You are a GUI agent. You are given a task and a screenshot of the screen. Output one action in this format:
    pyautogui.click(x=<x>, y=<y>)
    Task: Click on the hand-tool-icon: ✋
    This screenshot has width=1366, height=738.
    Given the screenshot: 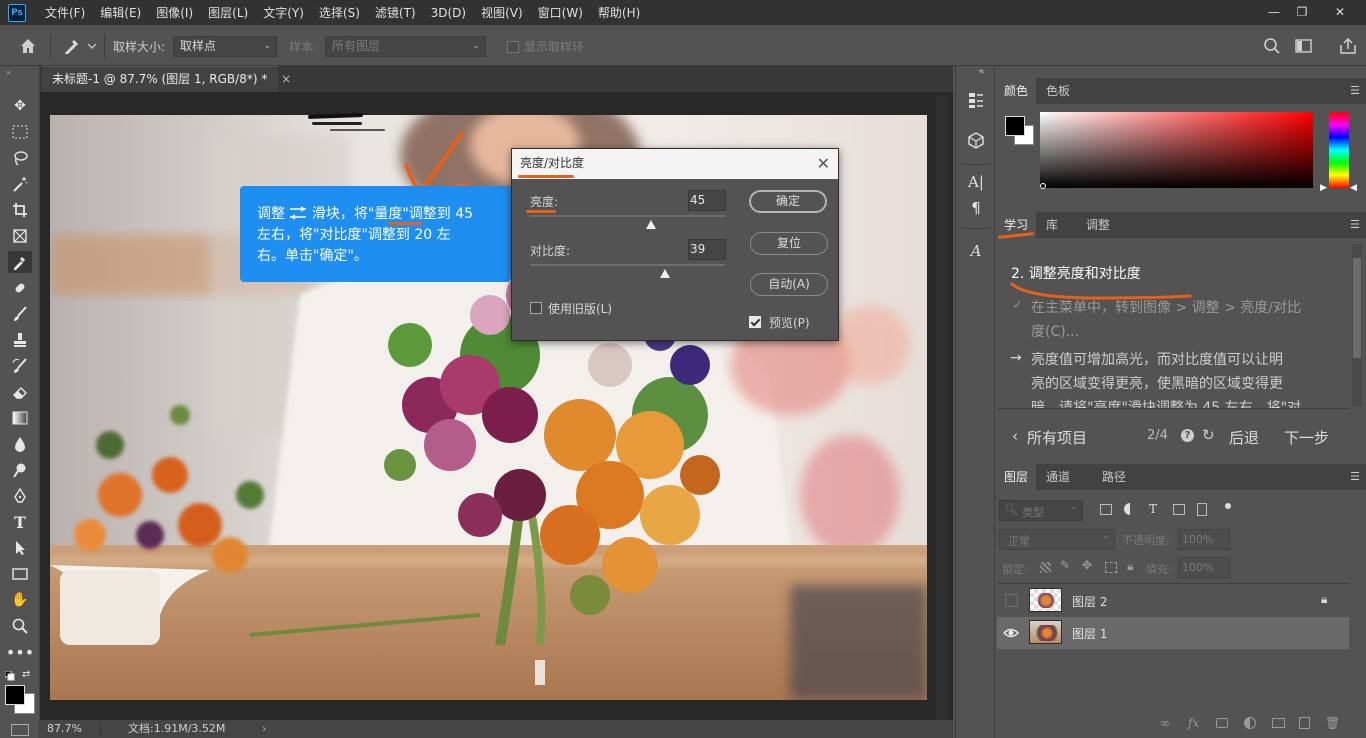 What is the action you would take?
    pyautogui.click(x=20, y=600)
    